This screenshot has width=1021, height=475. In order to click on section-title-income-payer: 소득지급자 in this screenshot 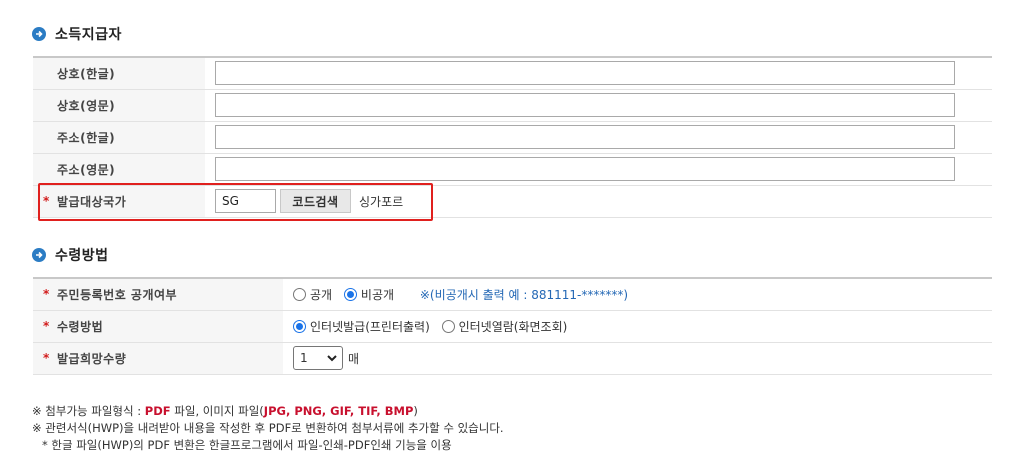, I will do `click(77, 34)`.